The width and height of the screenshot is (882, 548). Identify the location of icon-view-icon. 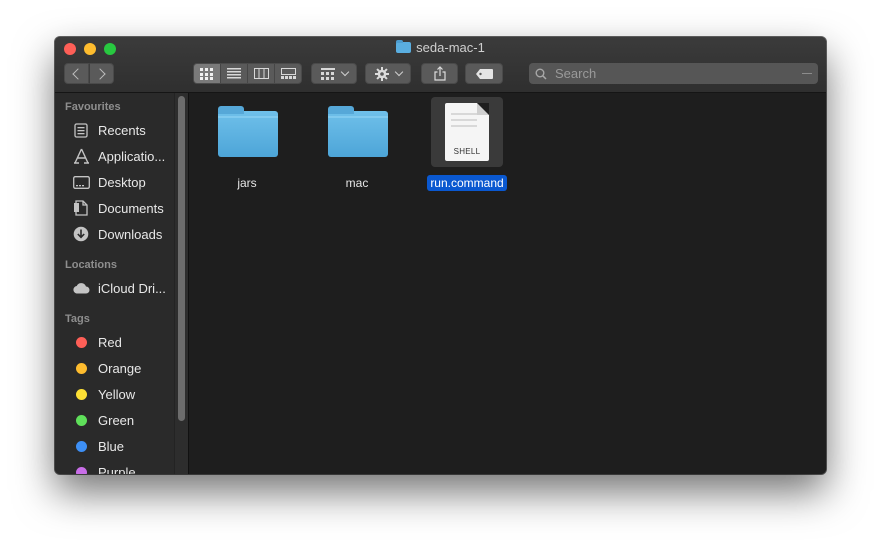
(206, 73).